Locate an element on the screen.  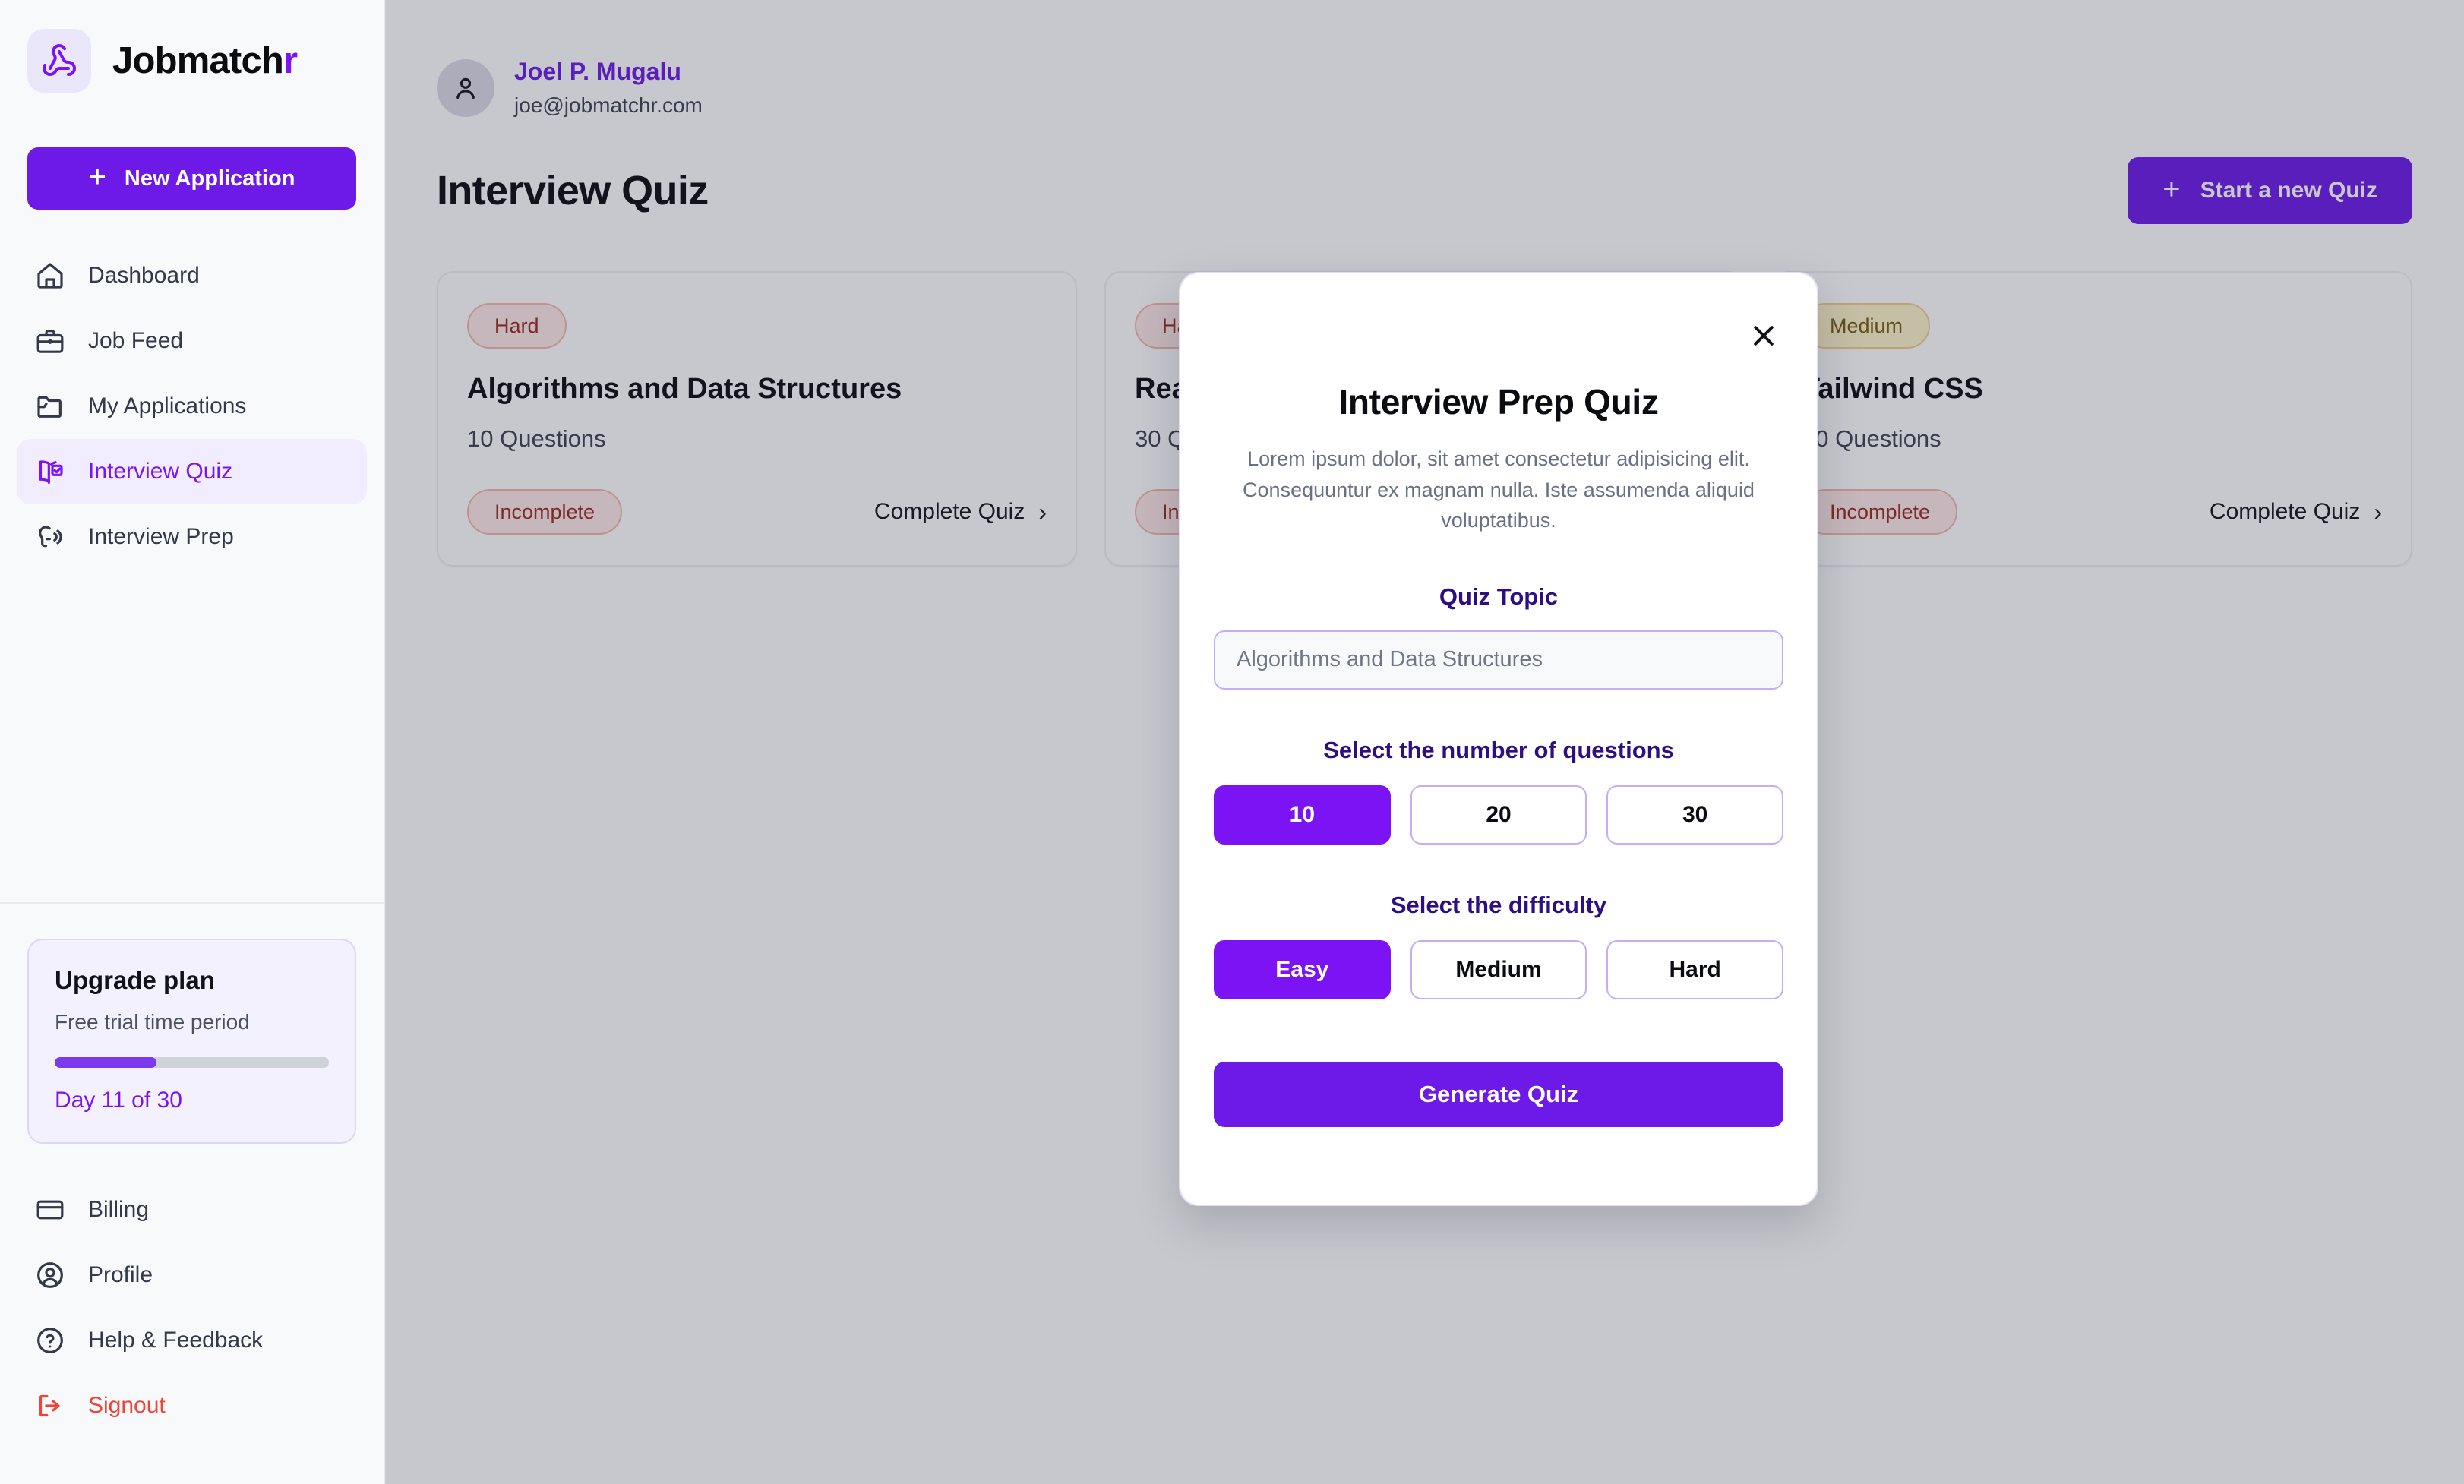
difficulty-option-hard: Hard is located at coordinates (1695, 969).